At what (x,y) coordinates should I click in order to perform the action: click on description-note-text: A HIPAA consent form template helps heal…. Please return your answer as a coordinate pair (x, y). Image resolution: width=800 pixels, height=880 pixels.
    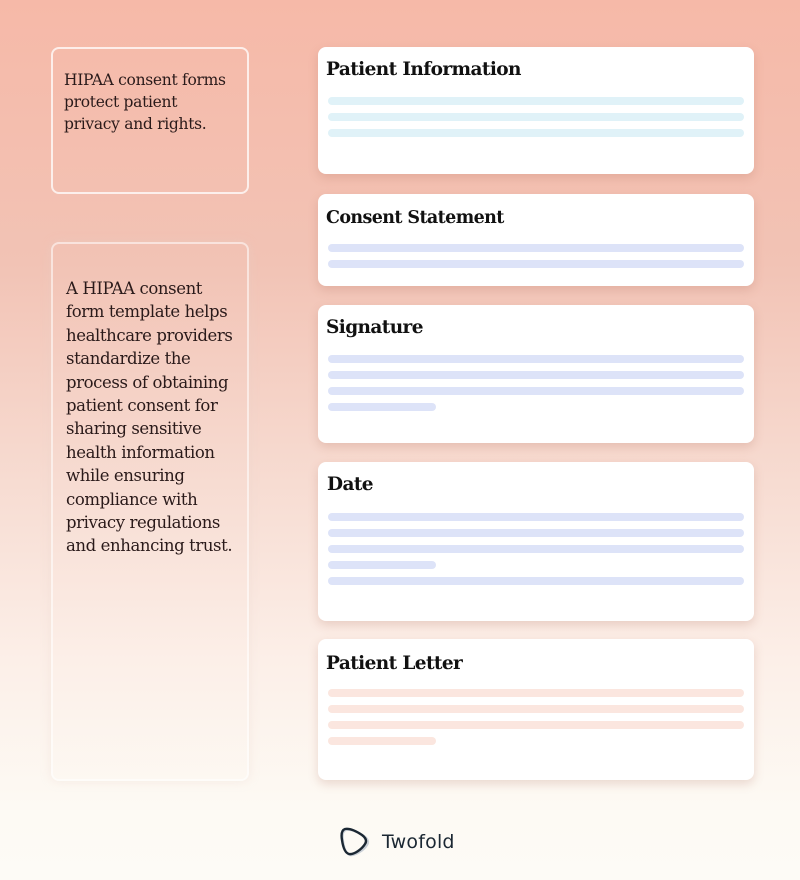
    Looking at the image, I should click on (149, 417).